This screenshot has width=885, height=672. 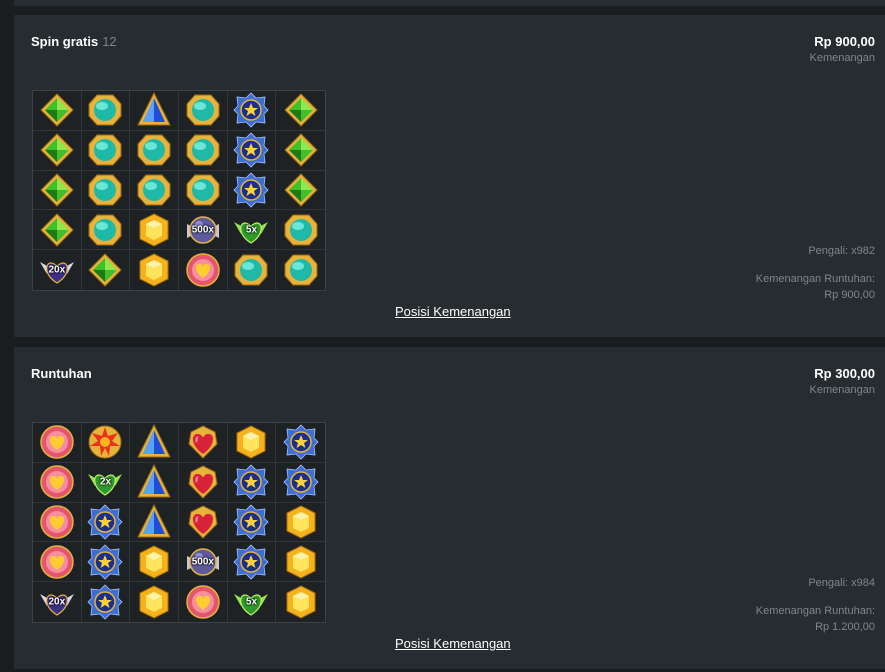 What do you see at coordinates (845, 627) in the screenshot?
I see `cascade-win-value: Rp 1.200,00` at bounding box center [845, 627].